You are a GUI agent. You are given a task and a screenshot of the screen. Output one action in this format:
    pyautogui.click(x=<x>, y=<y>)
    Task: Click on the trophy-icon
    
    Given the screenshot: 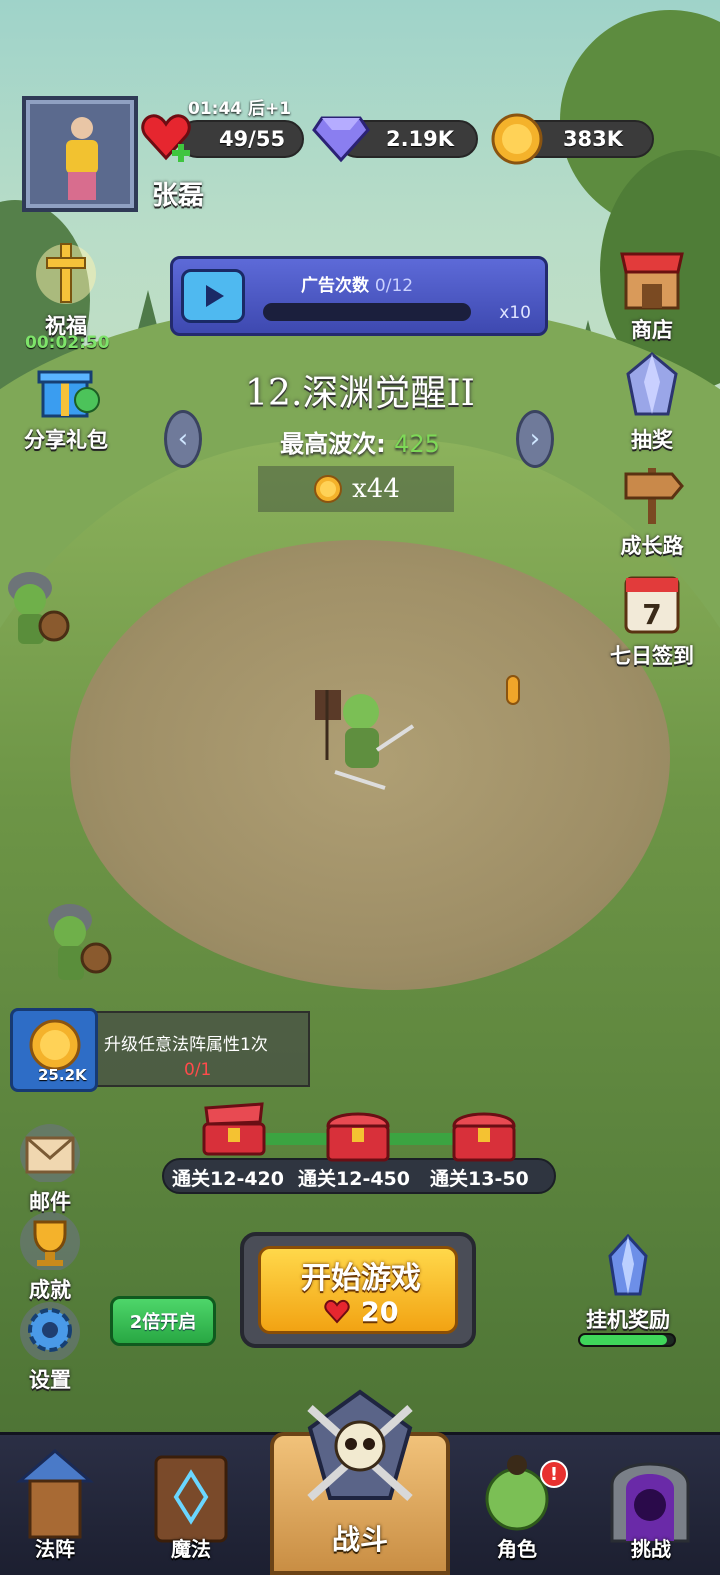 What is the action you would take?
    pyautogui.click(x=50, y=1242)
    